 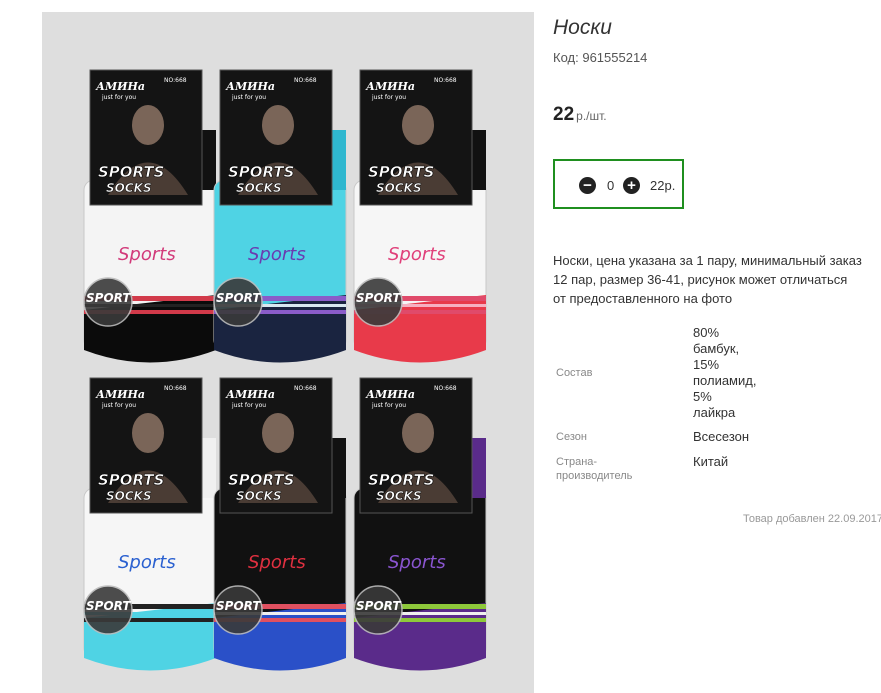 I want to click on property-value-line: бамбук,, so click(x=716, y=348).